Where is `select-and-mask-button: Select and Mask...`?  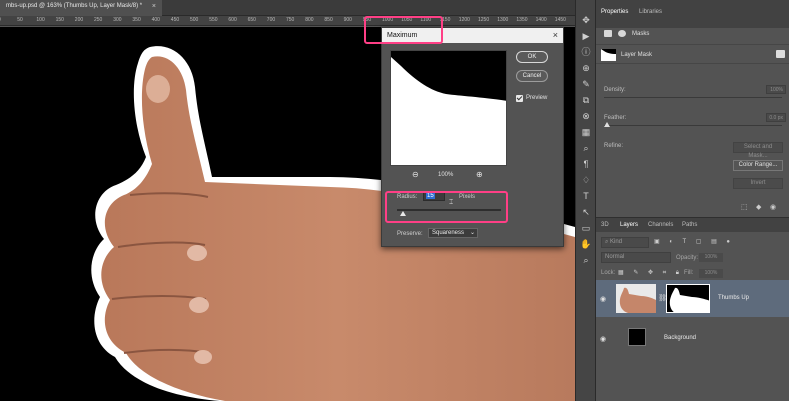 select-and-mask-button: Select and Mask... is located at coordinates (758, 150).